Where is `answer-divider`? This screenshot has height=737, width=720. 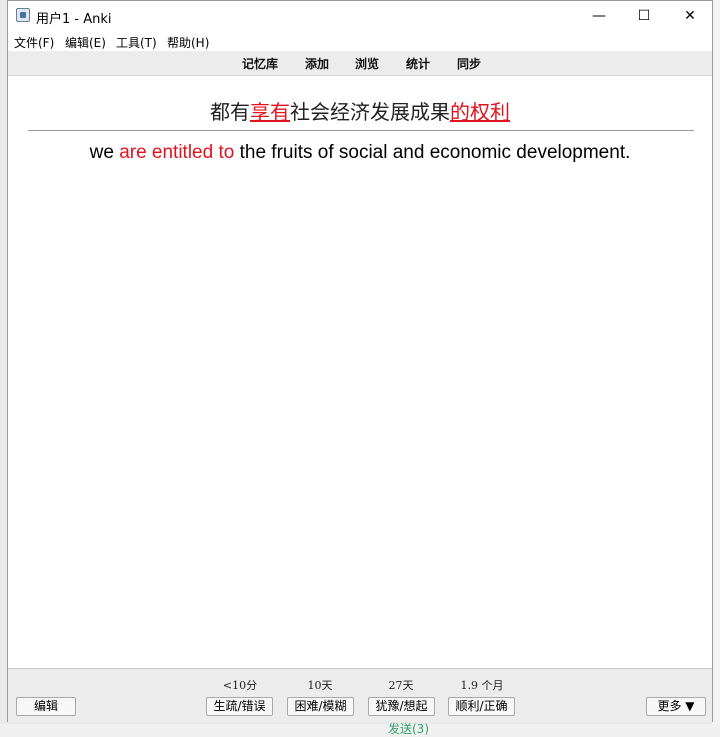
answer-divider is located at coordinates (361, 130).